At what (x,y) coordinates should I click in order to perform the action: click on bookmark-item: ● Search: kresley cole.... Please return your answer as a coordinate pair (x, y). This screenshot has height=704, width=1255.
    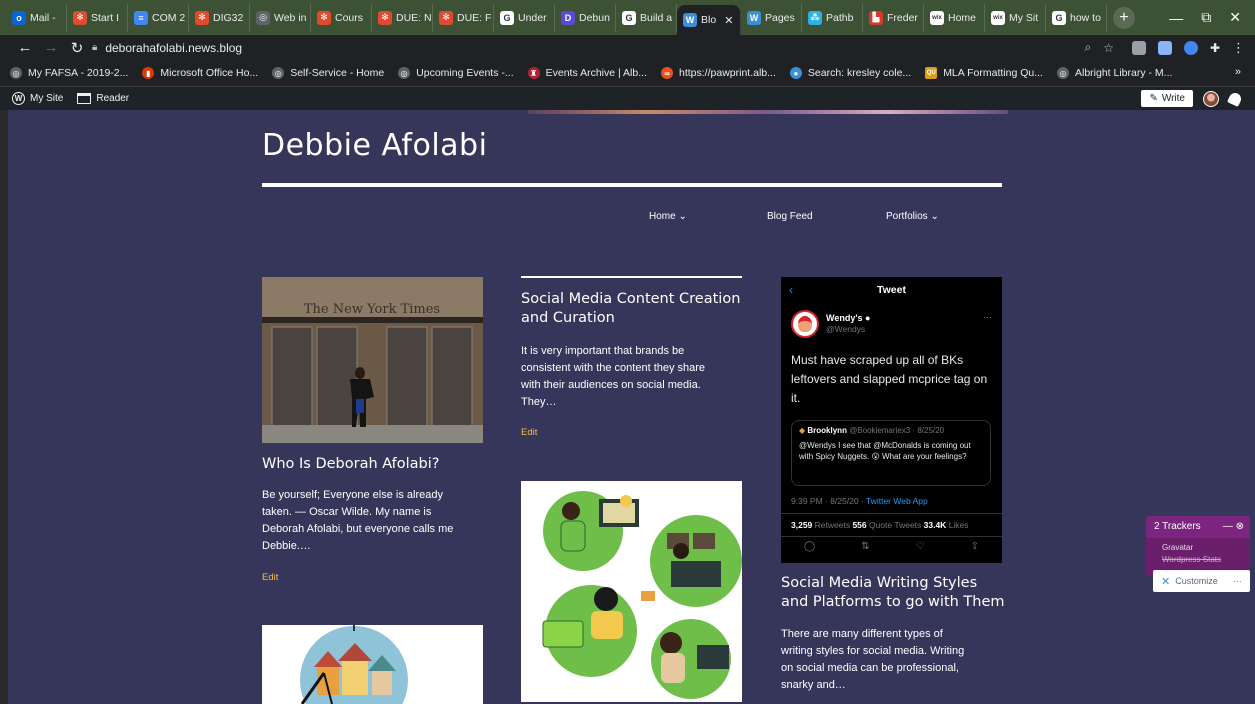
    Looking at the image, I should click on (850, 73).